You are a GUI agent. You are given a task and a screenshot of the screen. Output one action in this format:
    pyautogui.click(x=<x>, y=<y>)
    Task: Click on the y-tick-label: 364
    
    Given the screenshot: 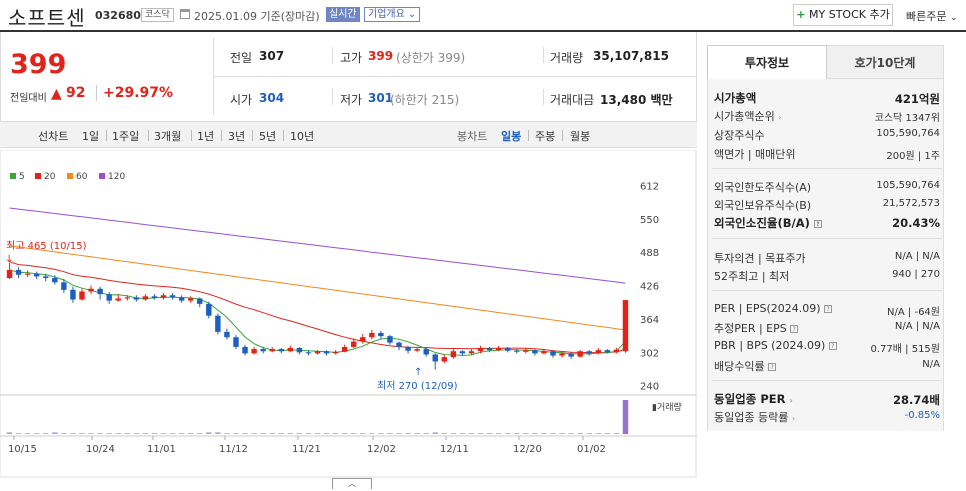 What is the action you would take?
    pyautogui.click(x=649, y=320)
    